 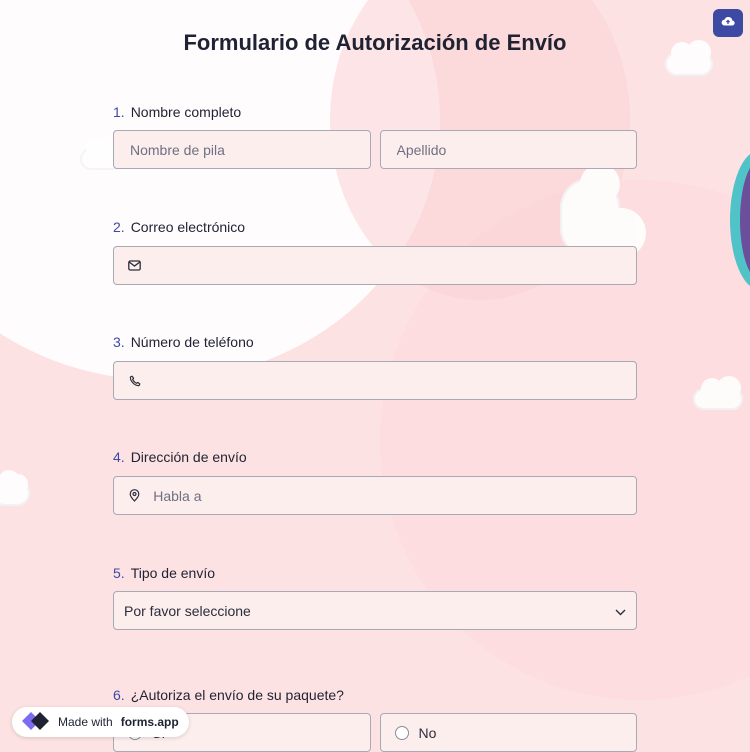 I want to click on first-name-field, so click(x=242, y=149).